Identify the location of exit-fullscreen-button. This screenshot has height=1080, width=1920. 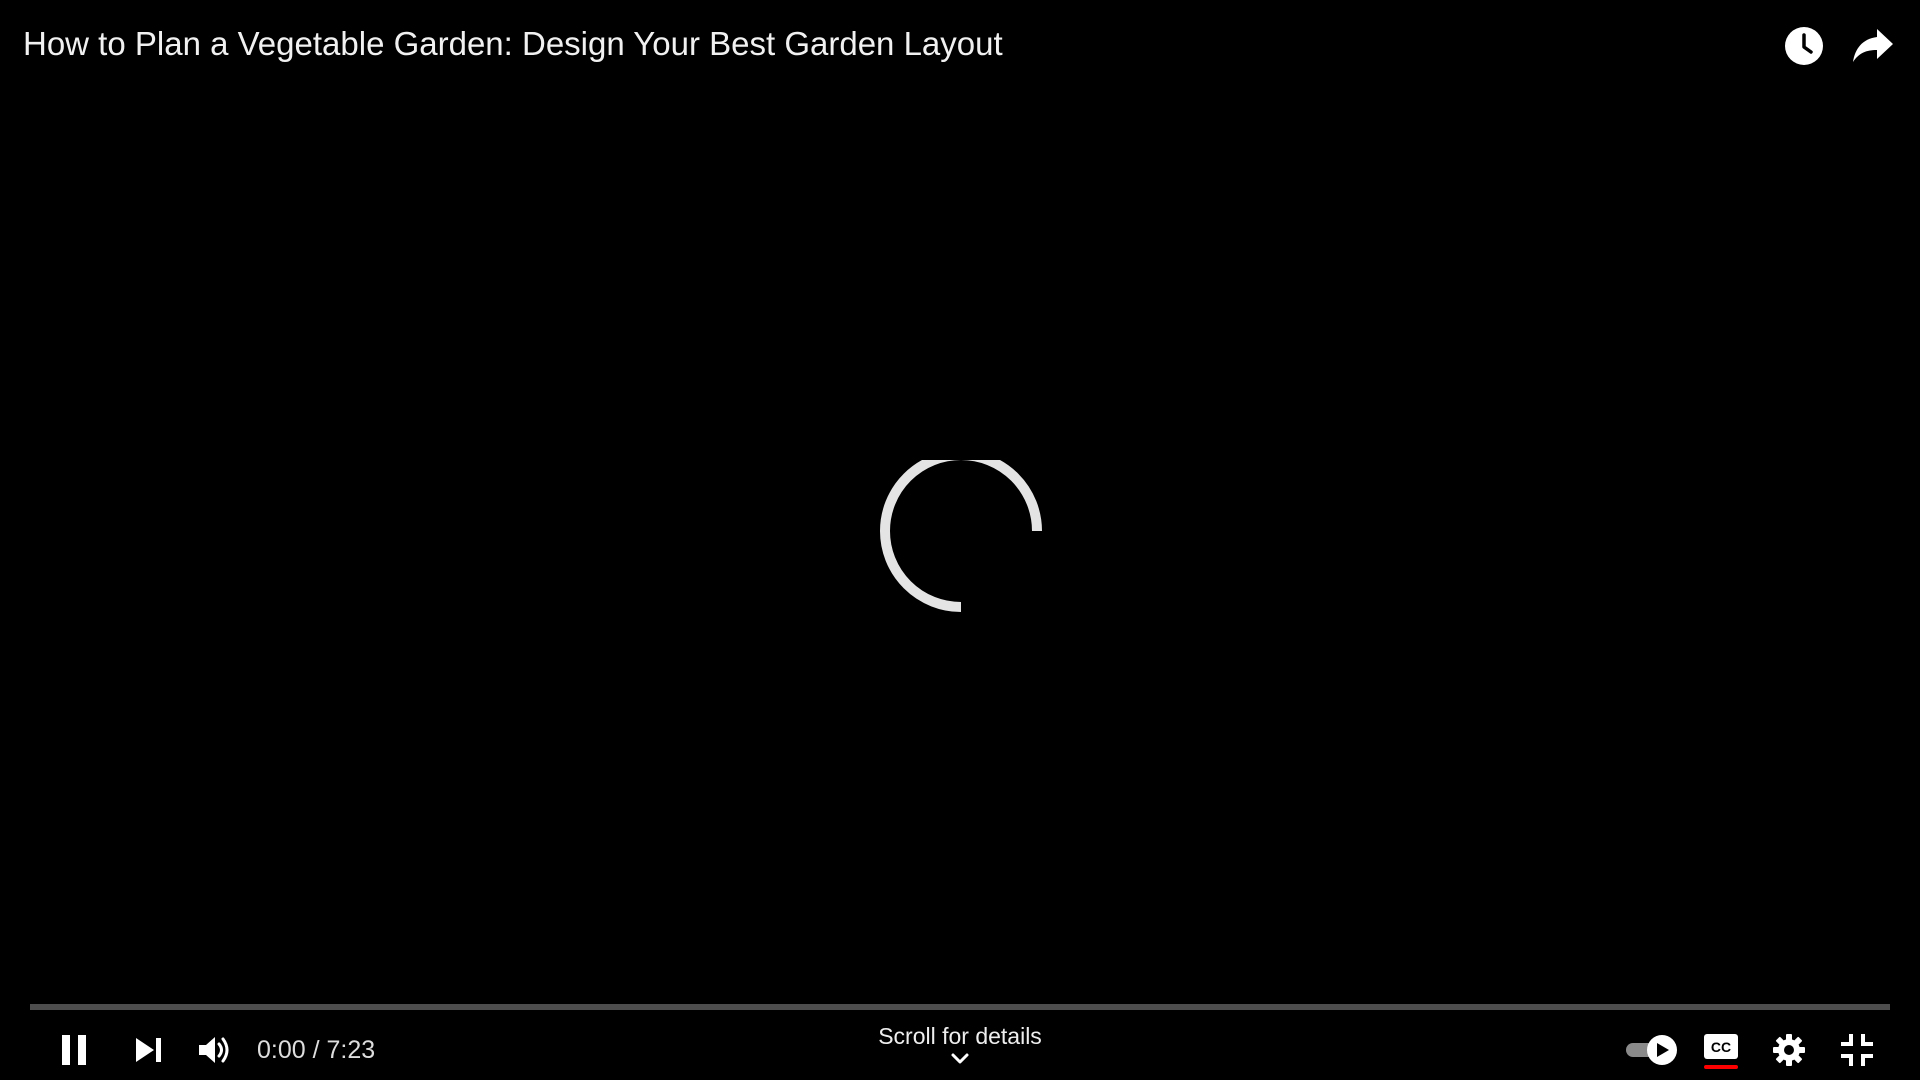
(1857, 1050).